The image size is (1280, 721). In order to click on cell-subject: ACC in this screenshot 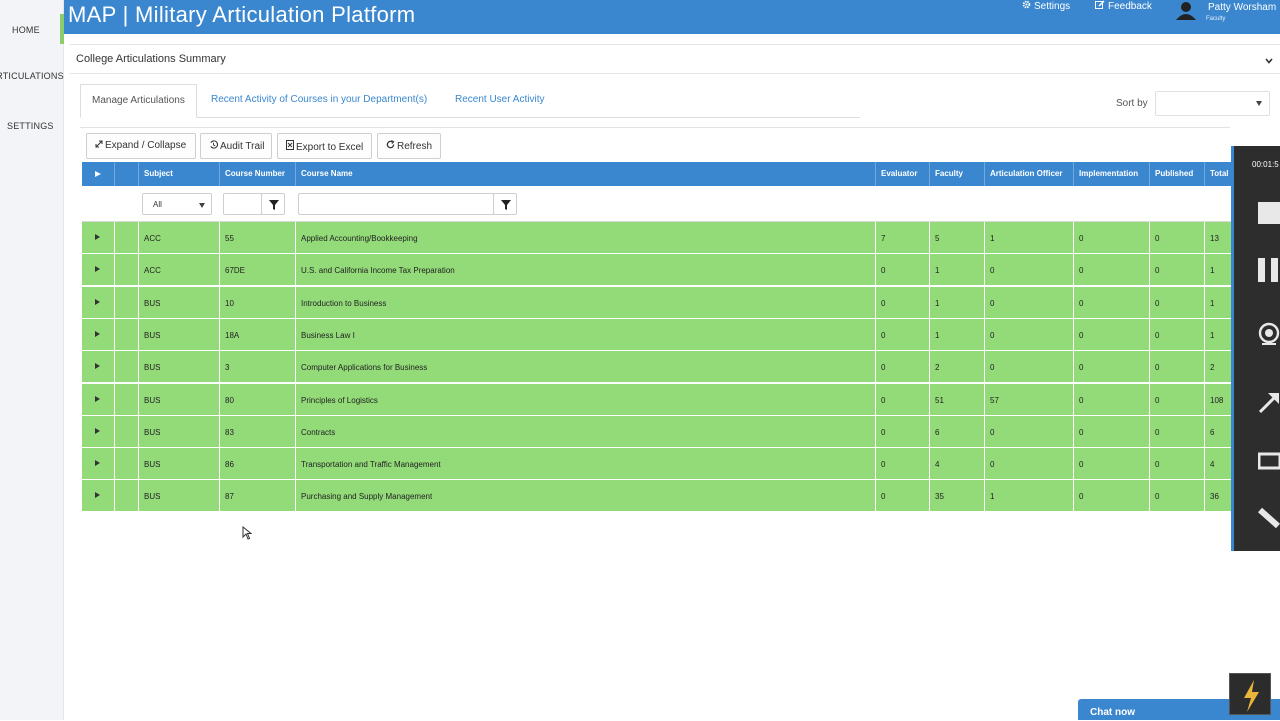, I will do `click(178, 238)`.